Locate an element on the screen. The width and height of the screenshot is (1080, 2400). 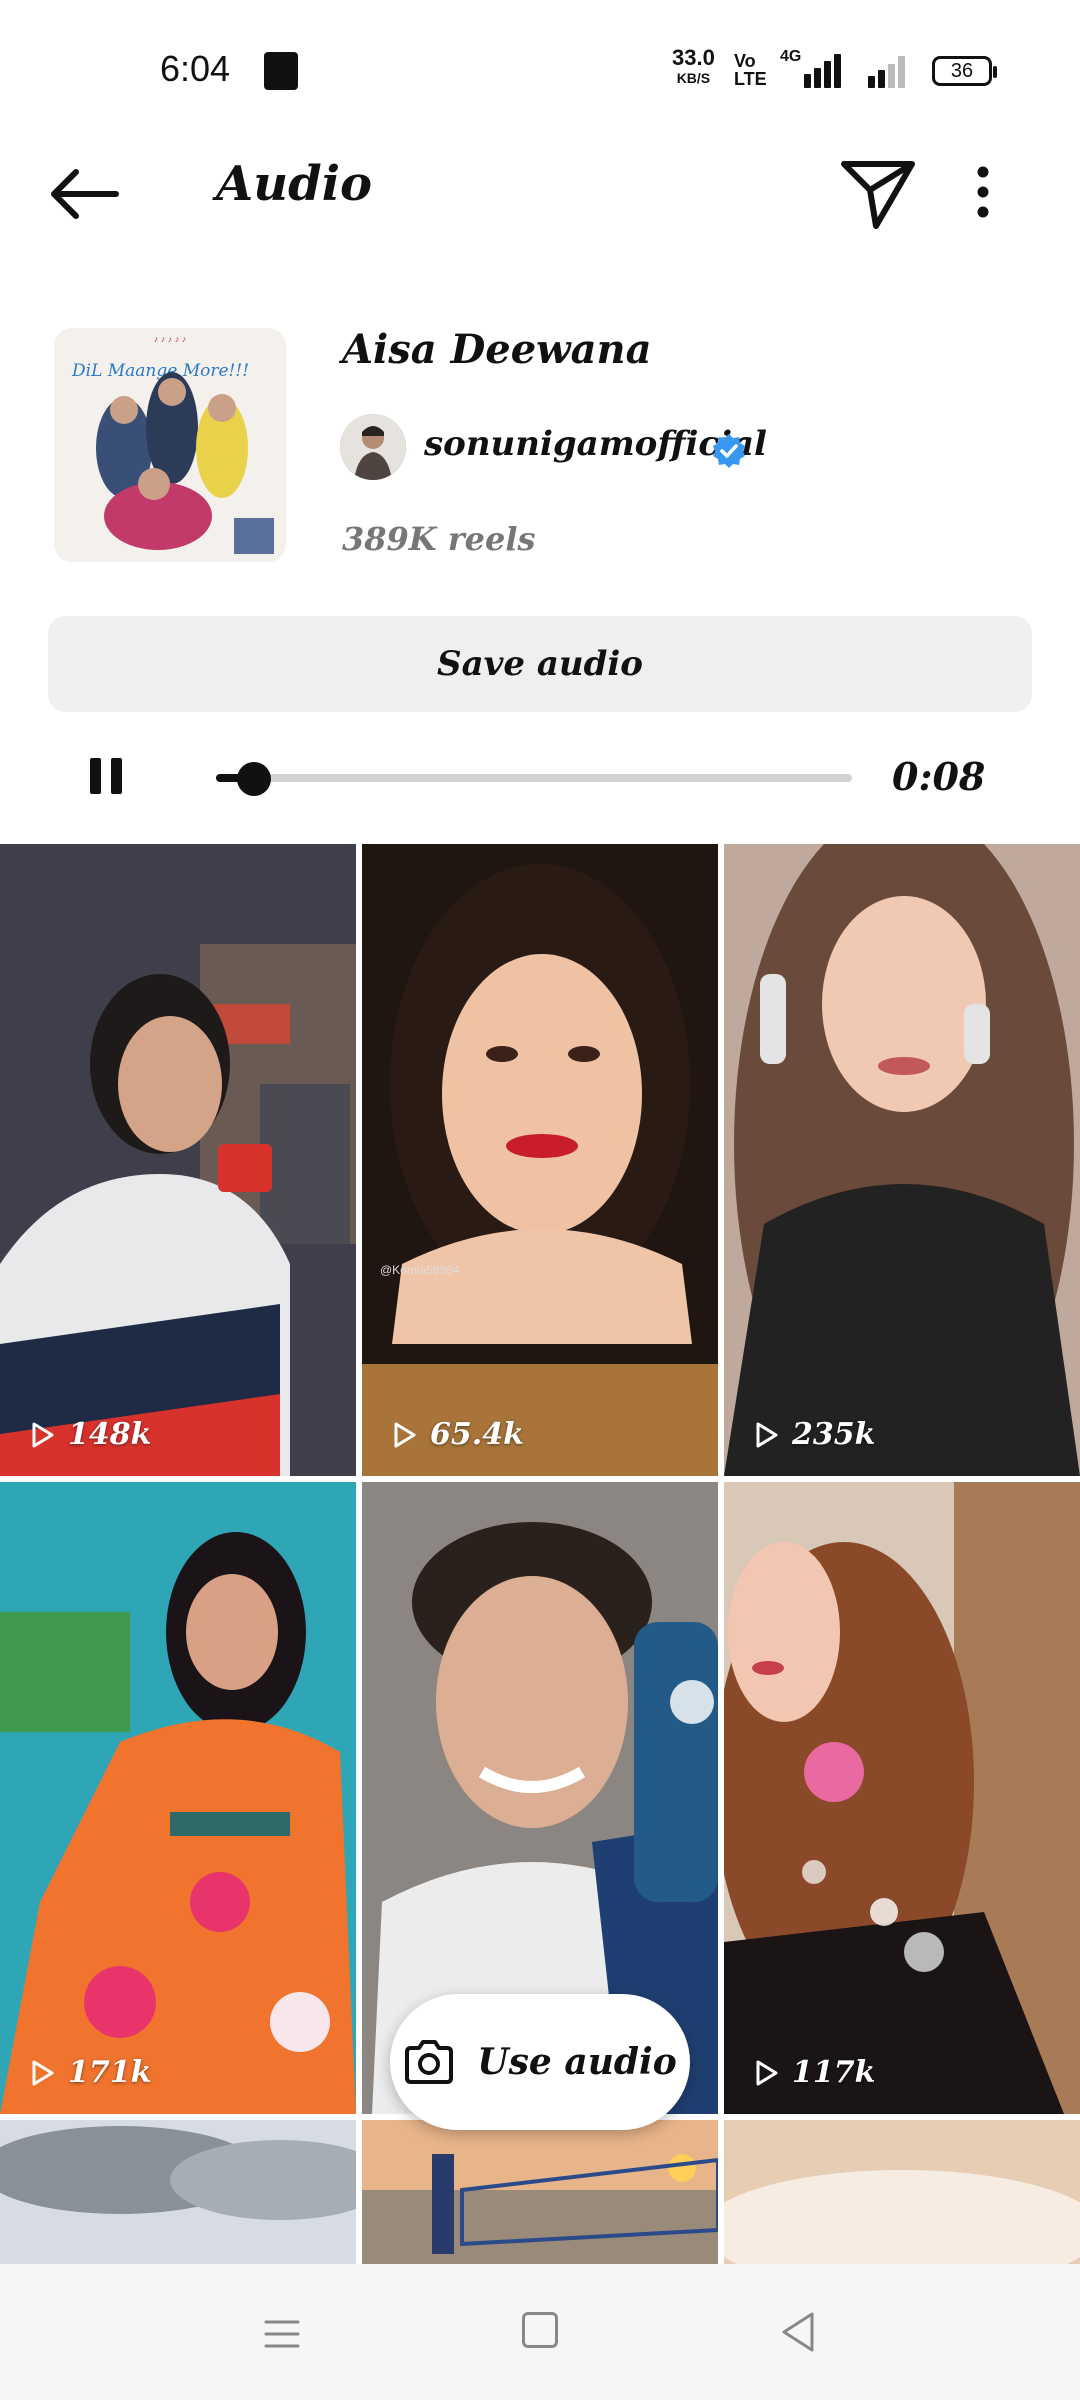
more-options-button is located at coordinates (983, 192).